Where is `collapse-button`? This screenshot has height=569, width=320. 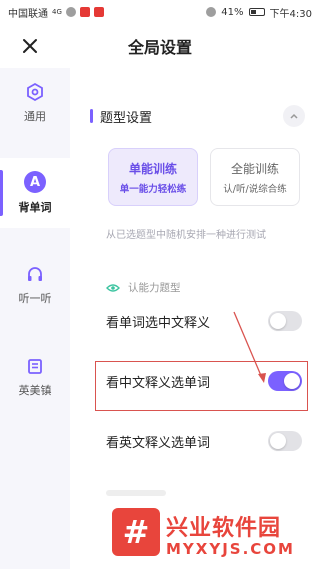 collapse-button is located at coordinates (294, 116).